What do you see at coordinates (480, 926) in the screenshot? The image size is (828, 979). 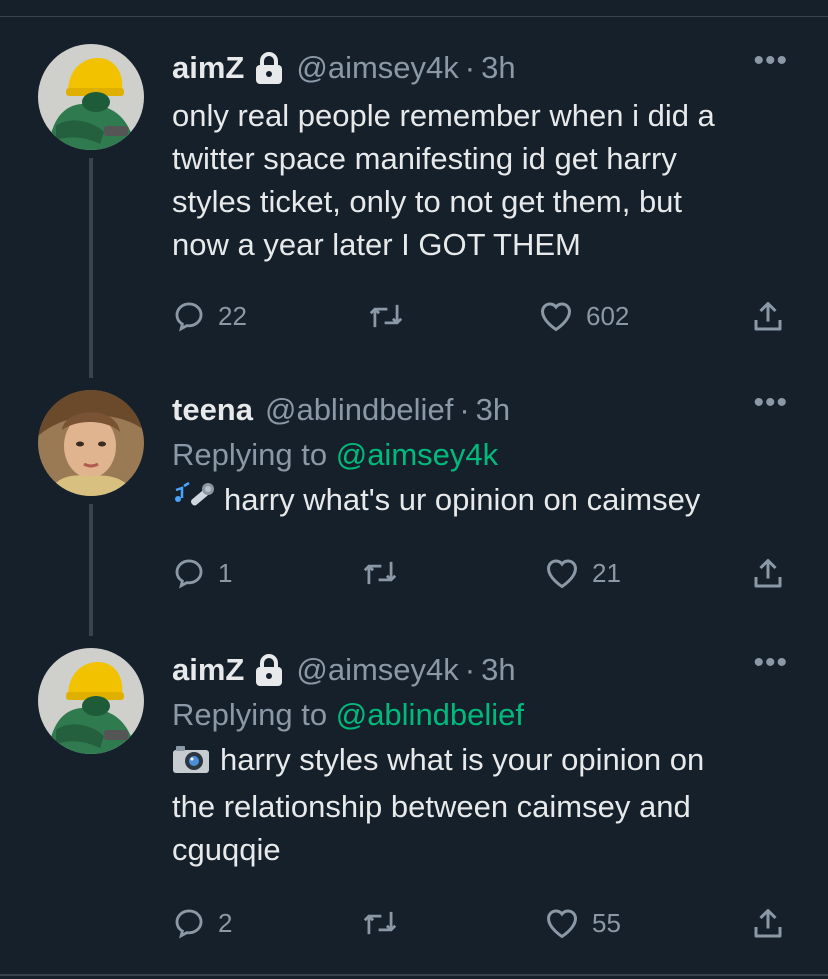 I see `tweet-actions: 2 55` at bounding box center [480, 926].